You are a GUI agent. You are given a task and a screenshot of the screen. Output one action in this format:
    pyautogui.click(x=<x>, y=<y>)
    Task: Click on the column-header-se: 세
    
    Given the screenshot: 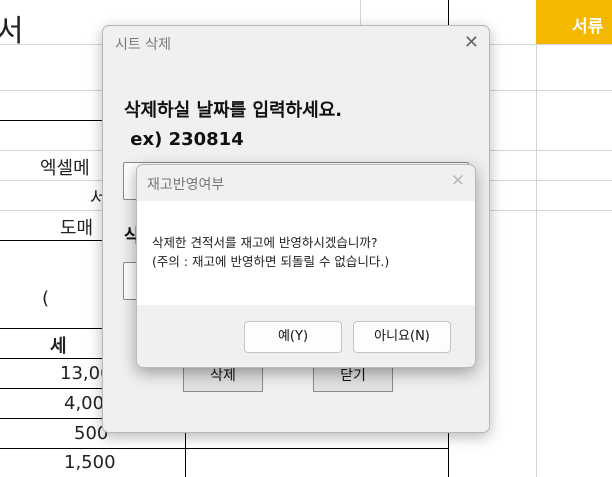 What is the action you would take?
    pyautogui.click(x=58, y=346)
    